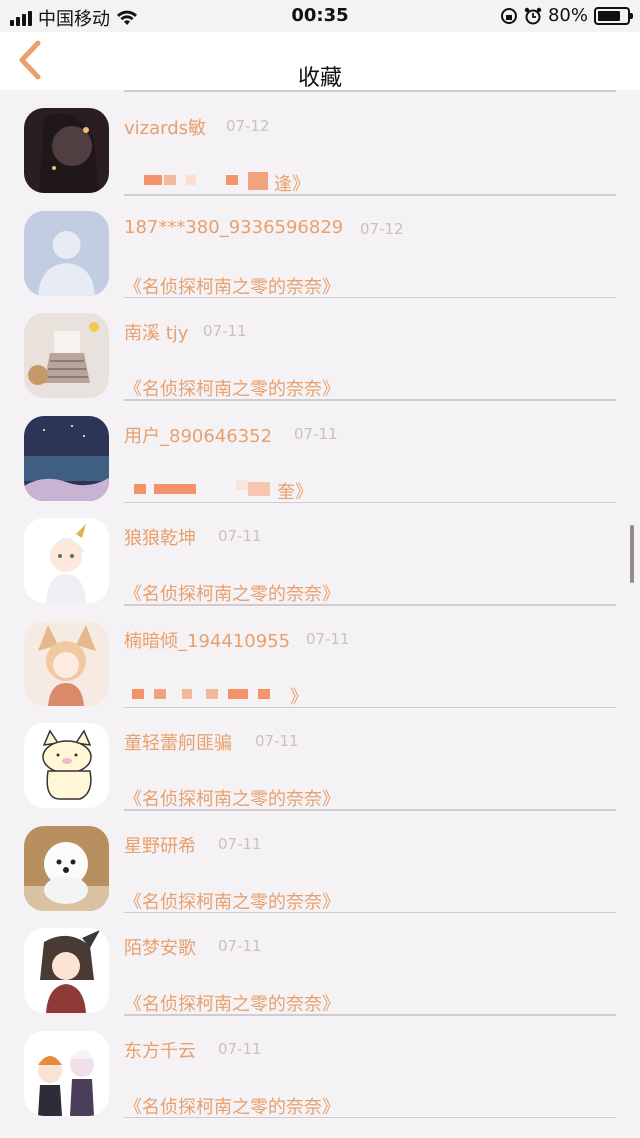 This screenshot has height=1138, width=640. I want to click on battery-icon, so click(613, 15).